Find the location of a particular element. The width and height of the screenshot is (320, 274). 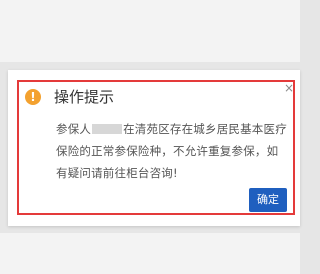

dialog-title: 操作提示 is located at coordinates (84, 97).